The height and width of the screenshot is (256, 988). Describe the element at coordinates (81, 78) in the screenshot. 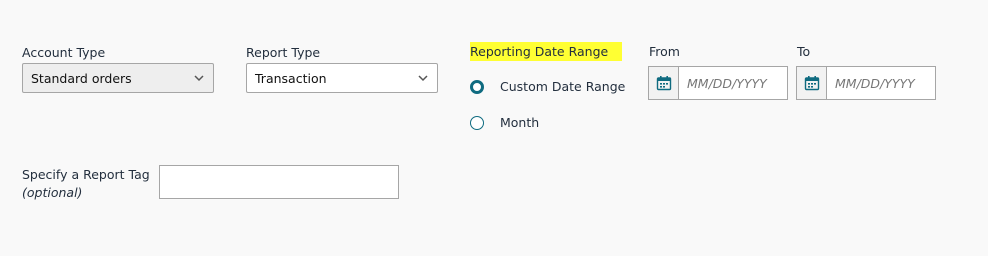

I see `account-type-value: Standard orders` at that location.